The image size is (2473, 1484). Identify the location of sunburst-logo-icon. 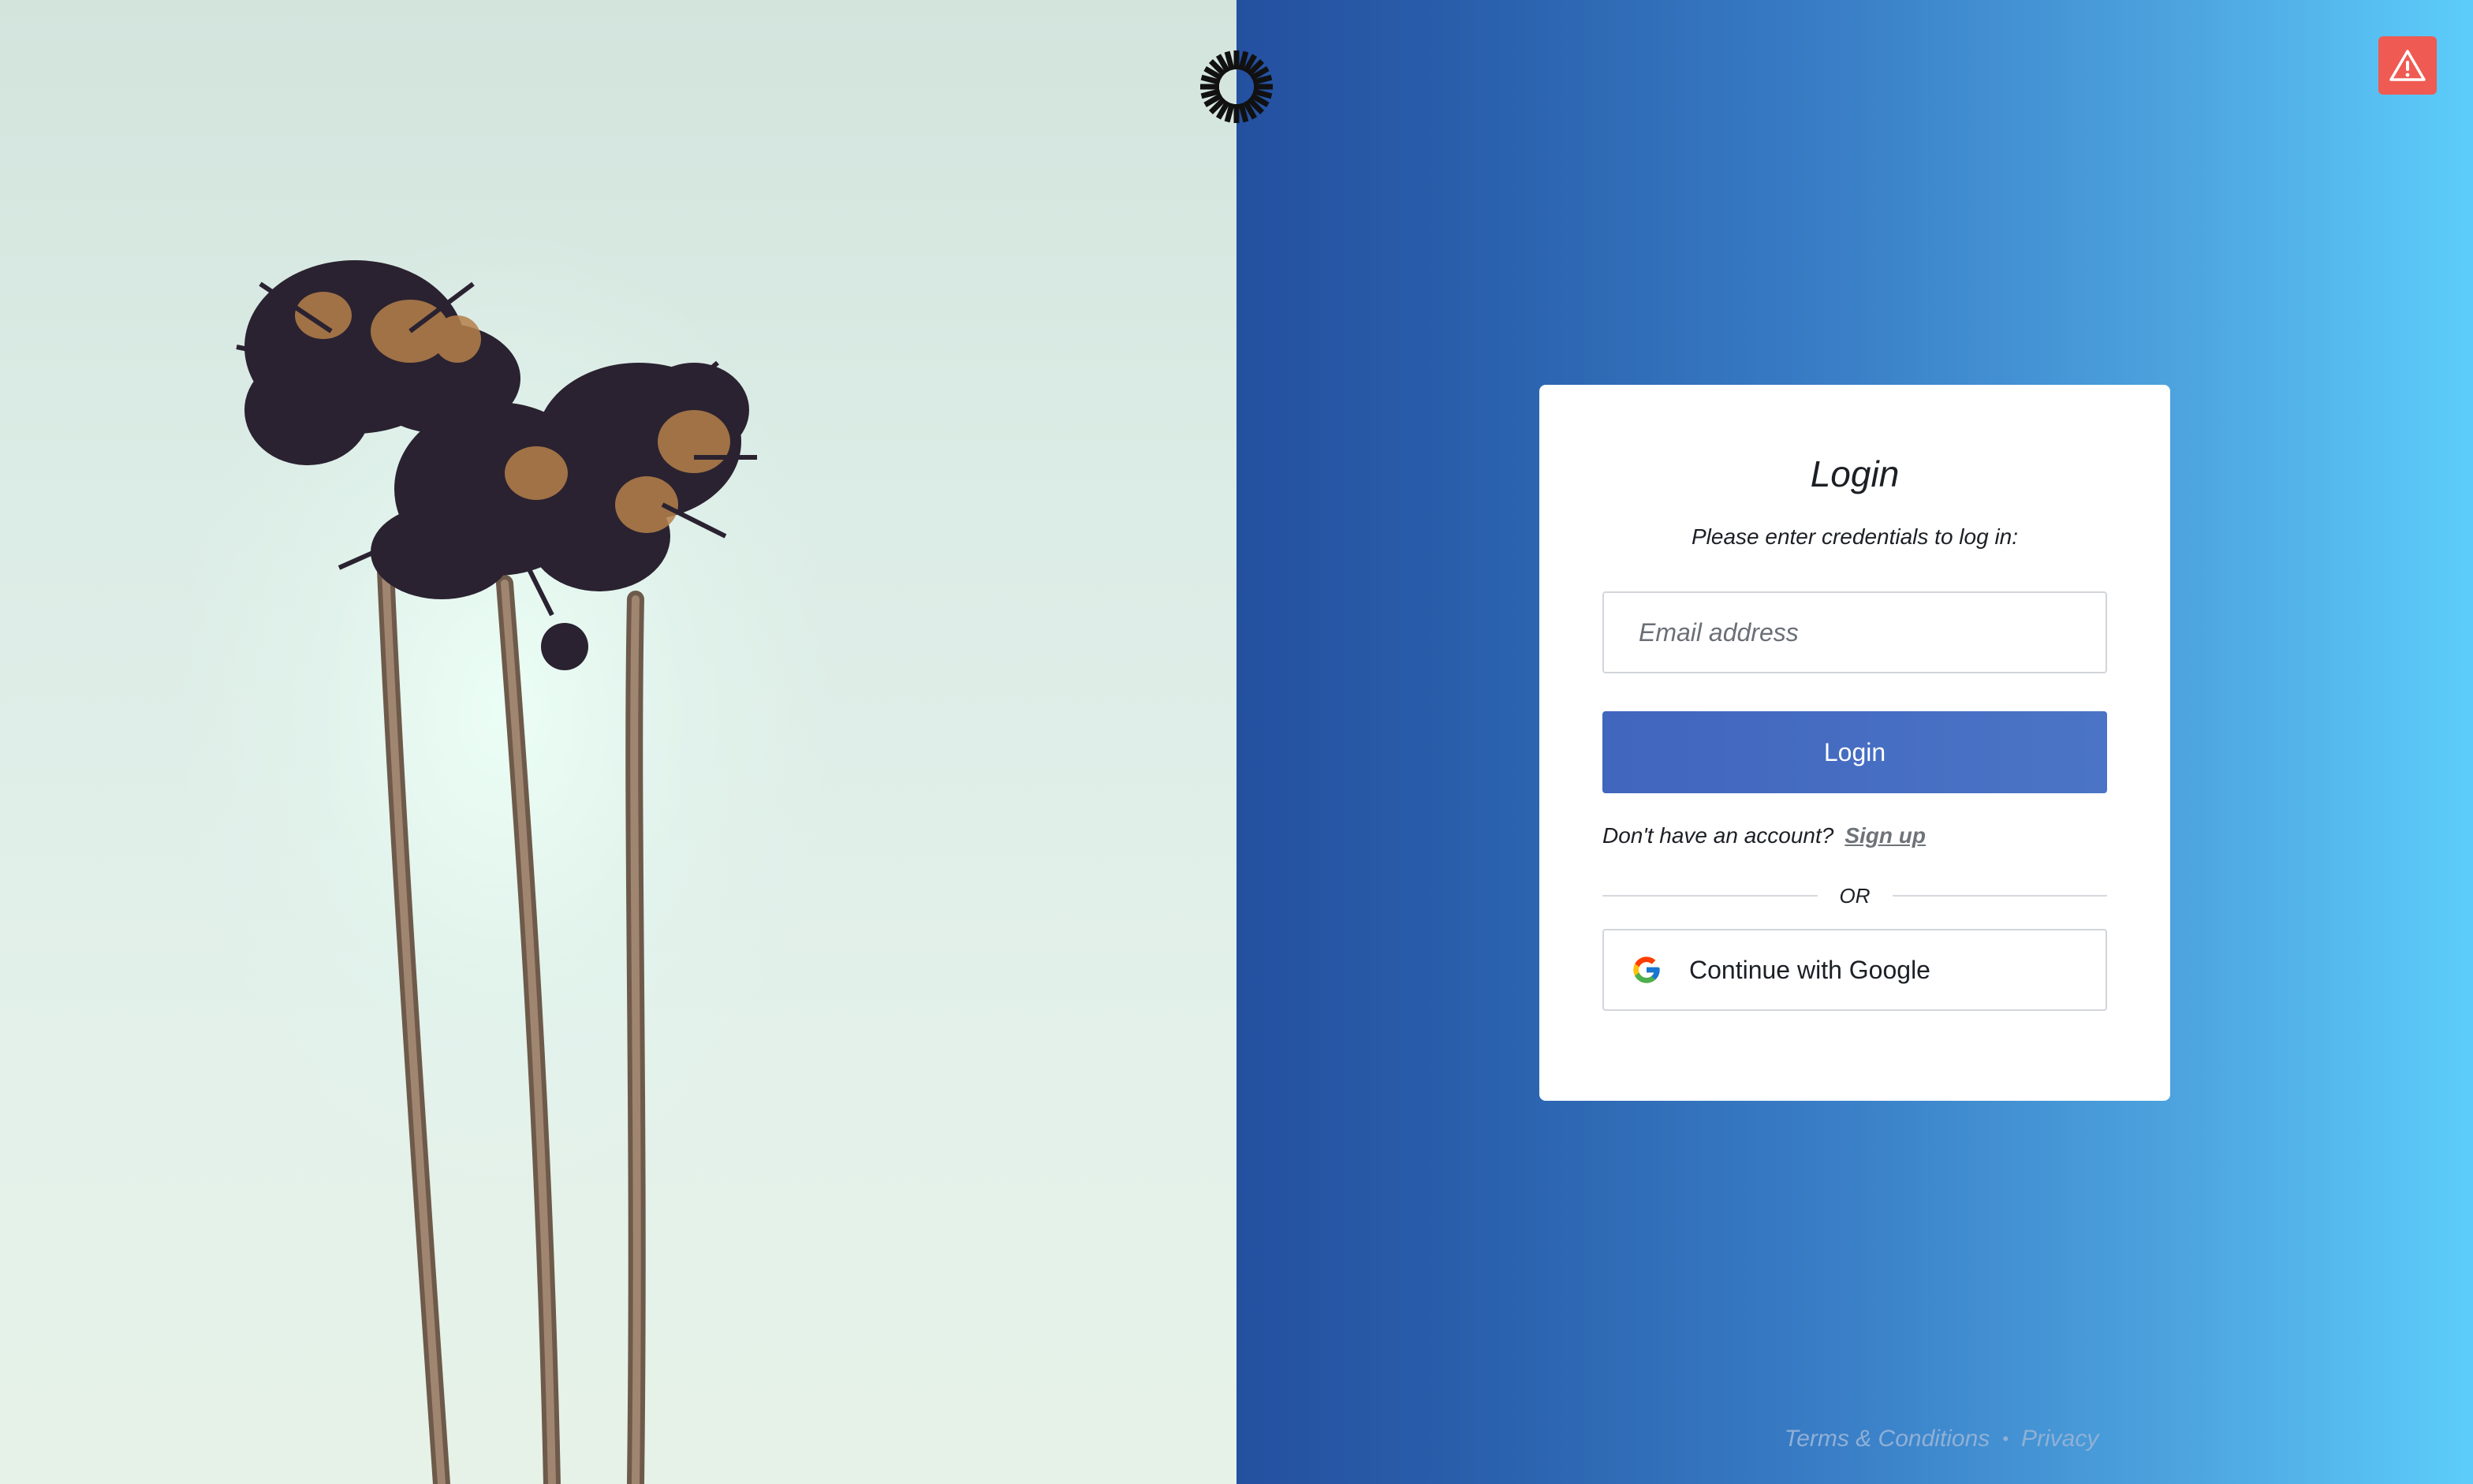
(1236, 86).